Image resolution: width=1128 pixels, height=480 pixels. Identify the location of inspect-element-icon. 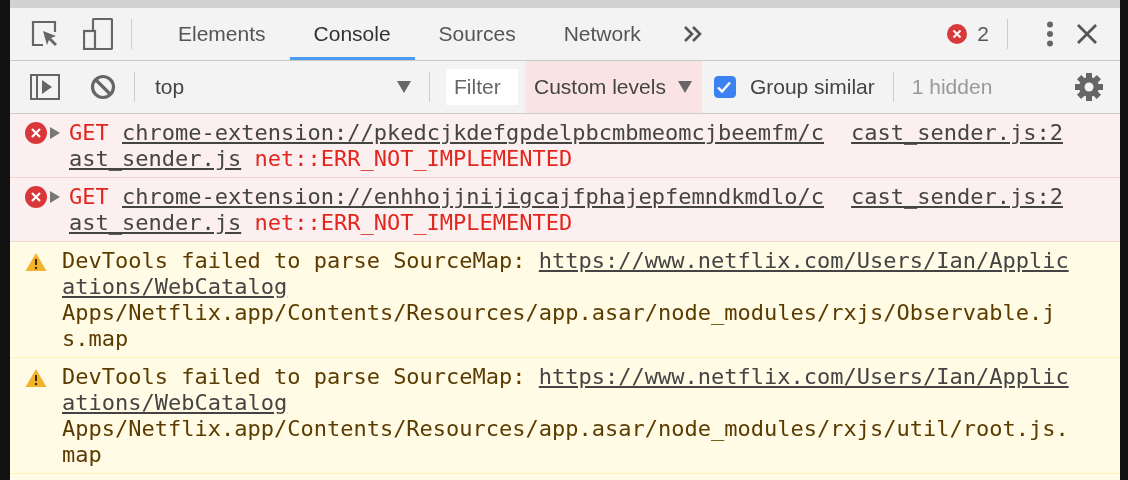
(45, 34).